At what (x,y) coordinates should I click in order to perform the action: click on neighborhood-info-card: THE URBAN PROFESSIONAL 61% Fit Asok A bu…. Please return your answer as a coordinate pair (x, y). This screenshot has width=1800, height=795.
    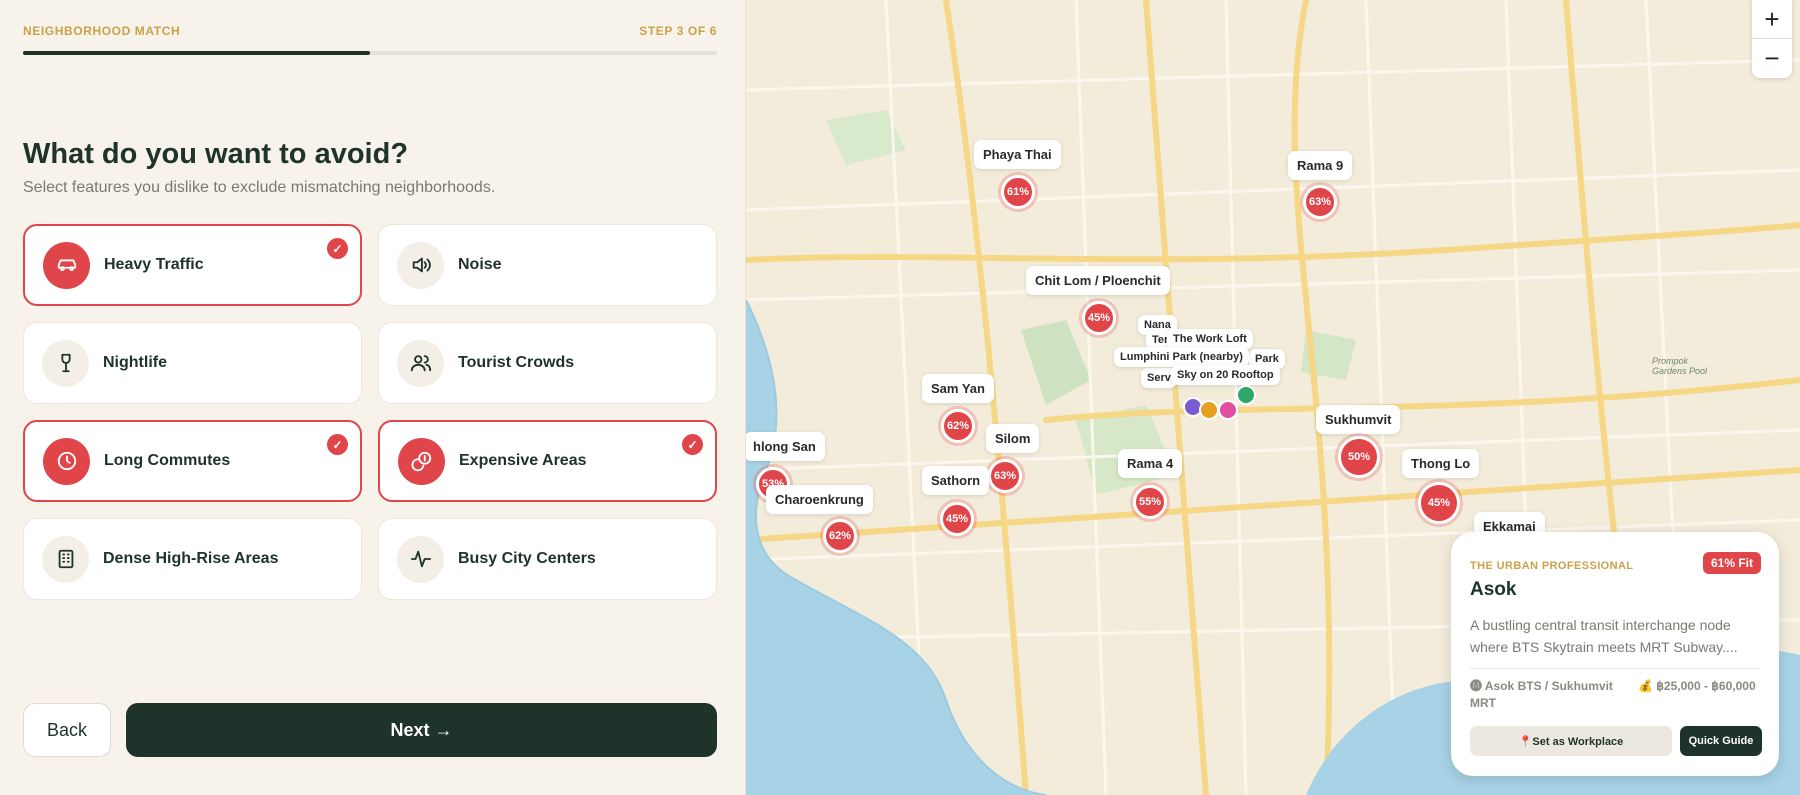
    Looking at the image, I should click on (1615, 654).